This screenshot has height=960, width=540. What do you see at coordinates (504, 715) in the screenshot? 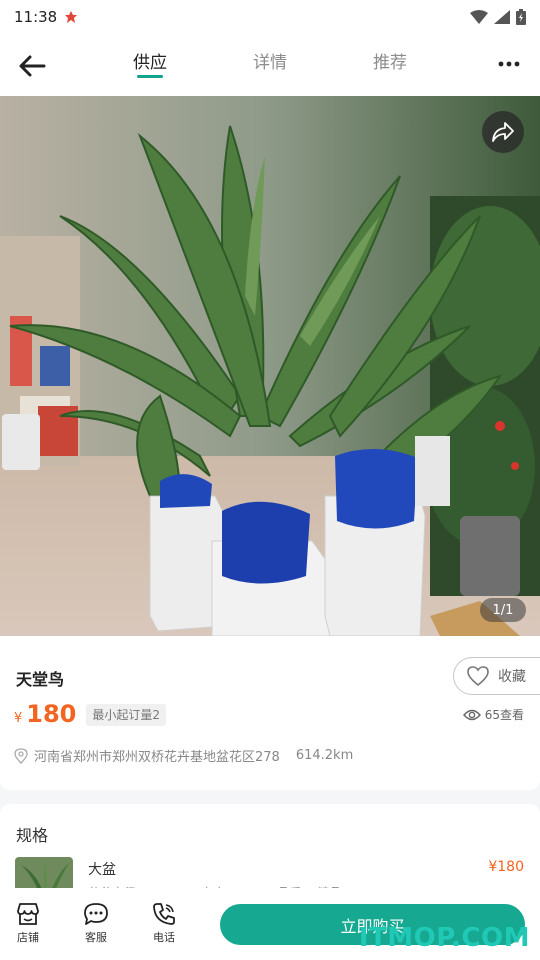
I see `view-count-text: 65查看` at bounding box center [504, 715].